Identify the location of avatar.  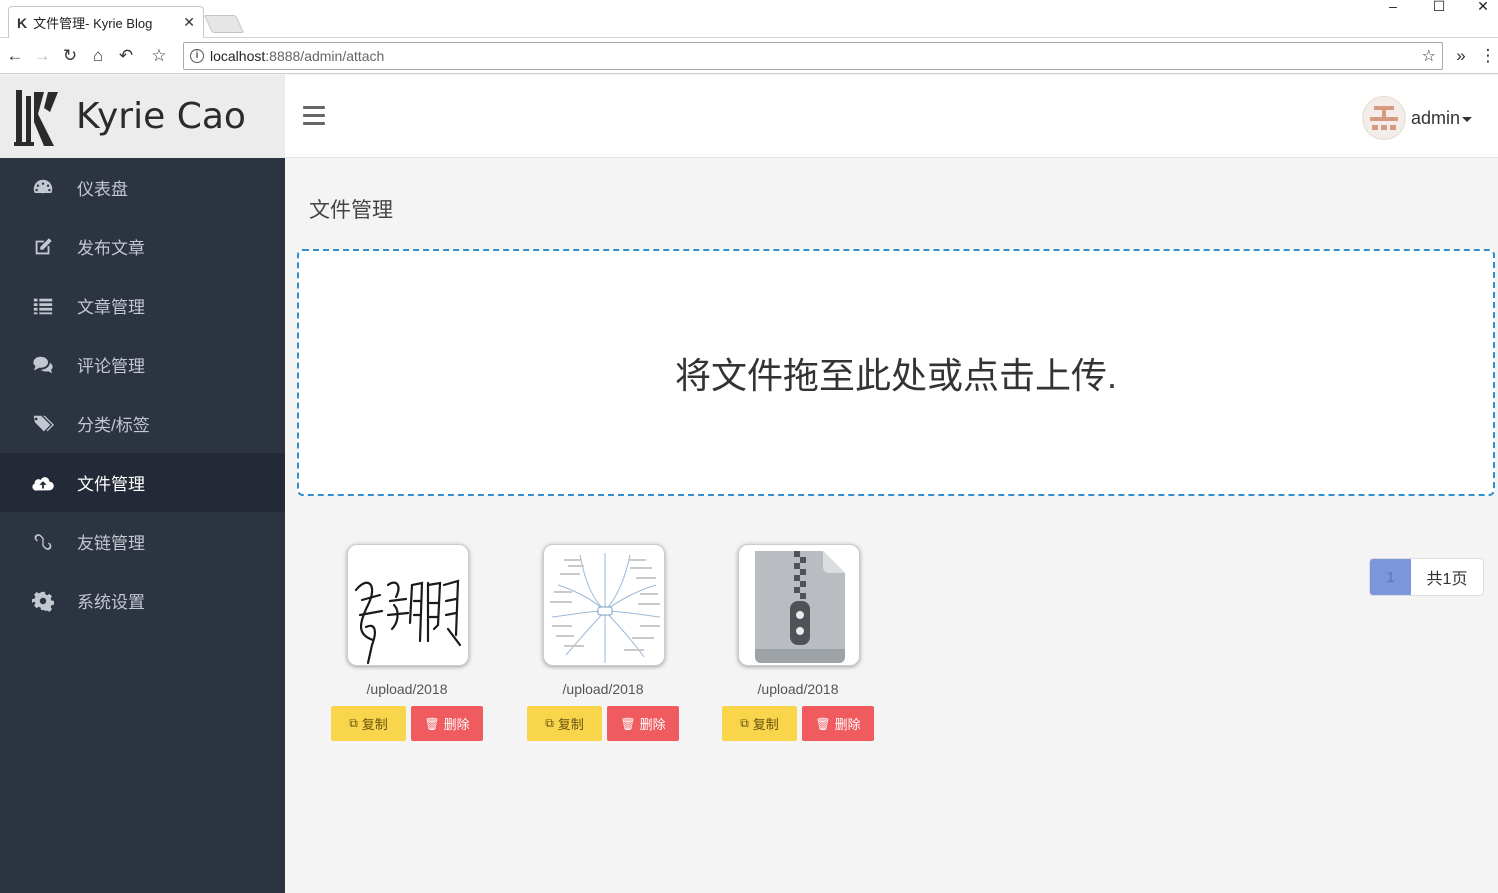
(1383, 118).